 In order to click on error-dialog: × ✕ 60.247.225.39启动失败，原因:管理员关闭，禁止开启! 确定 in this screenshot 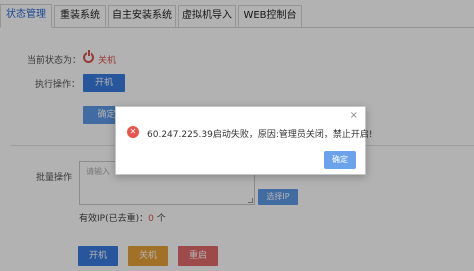, I will do `click(244, 140)`.